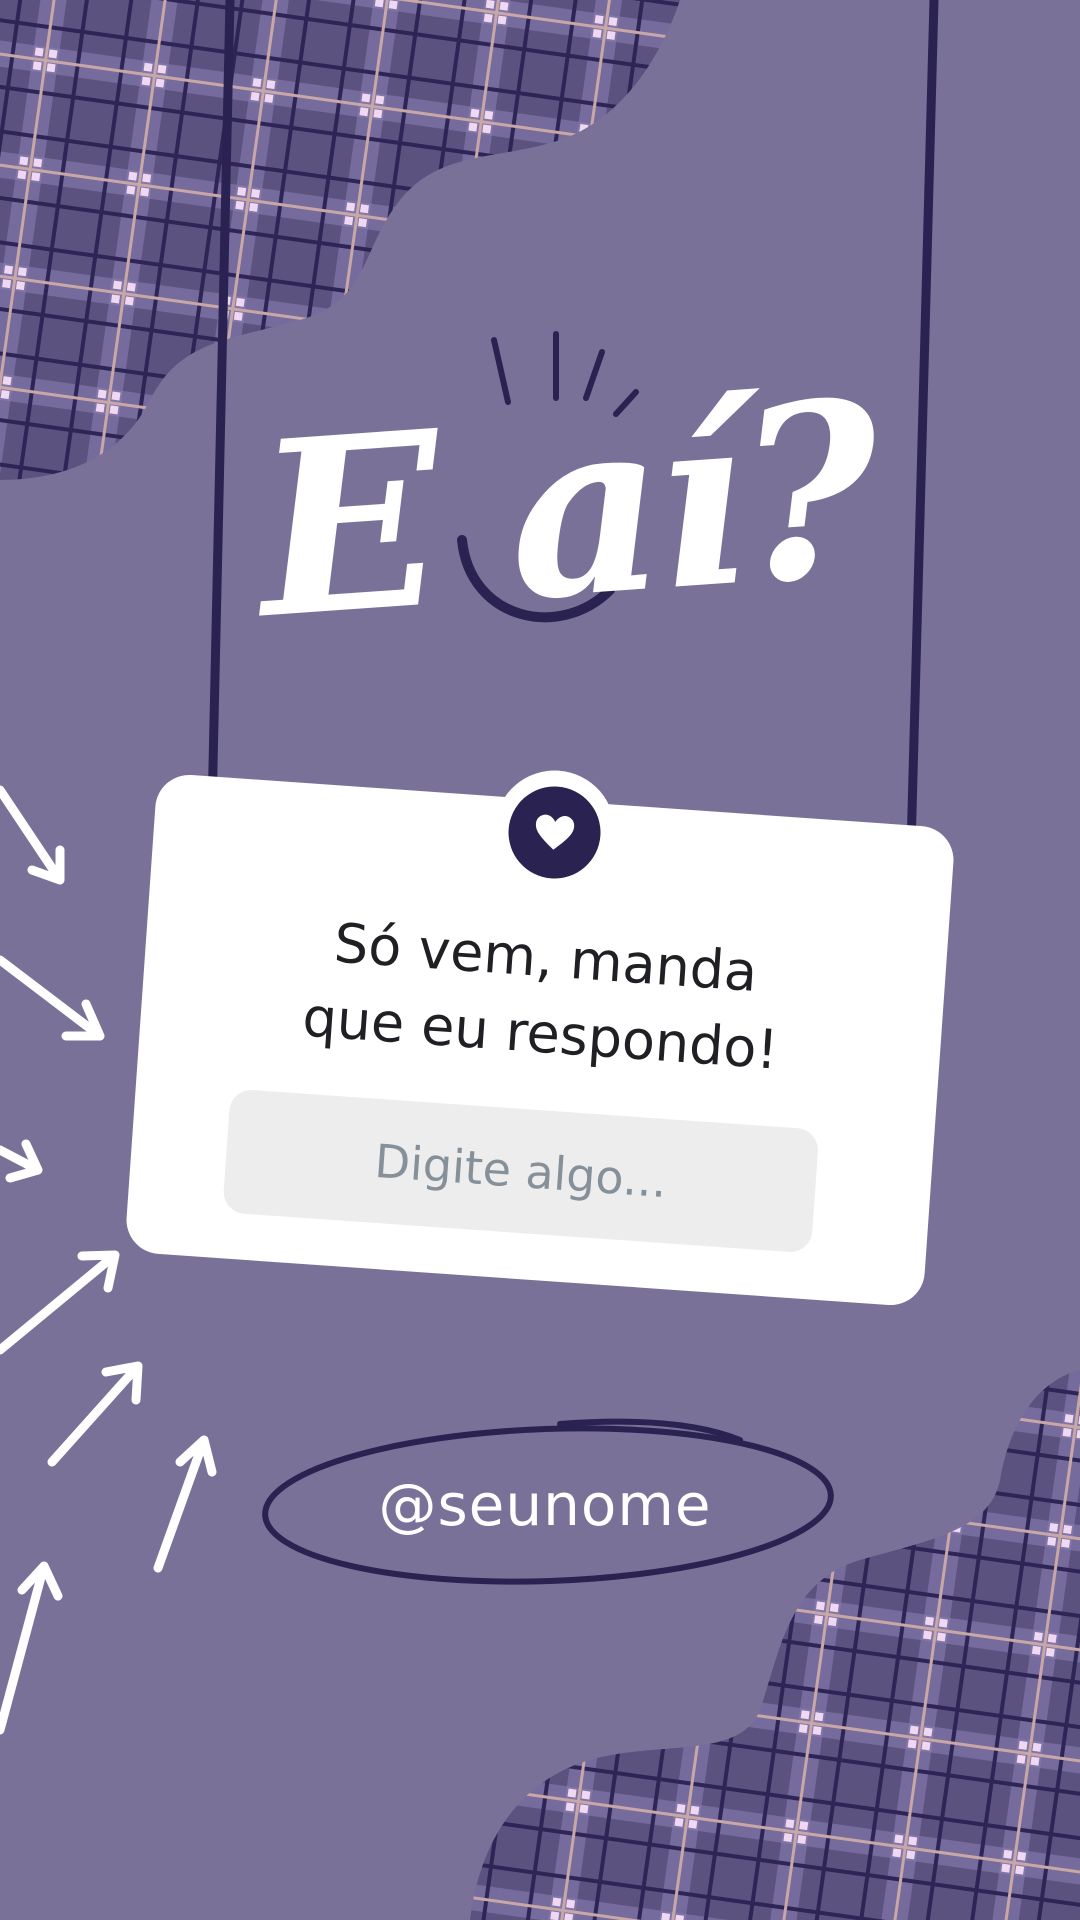 Image resolution: width=1080 pixels, height=1920 pixels. I want to click on question-prompt: Só vem, manda que eu respondo!, so click(543, 995).